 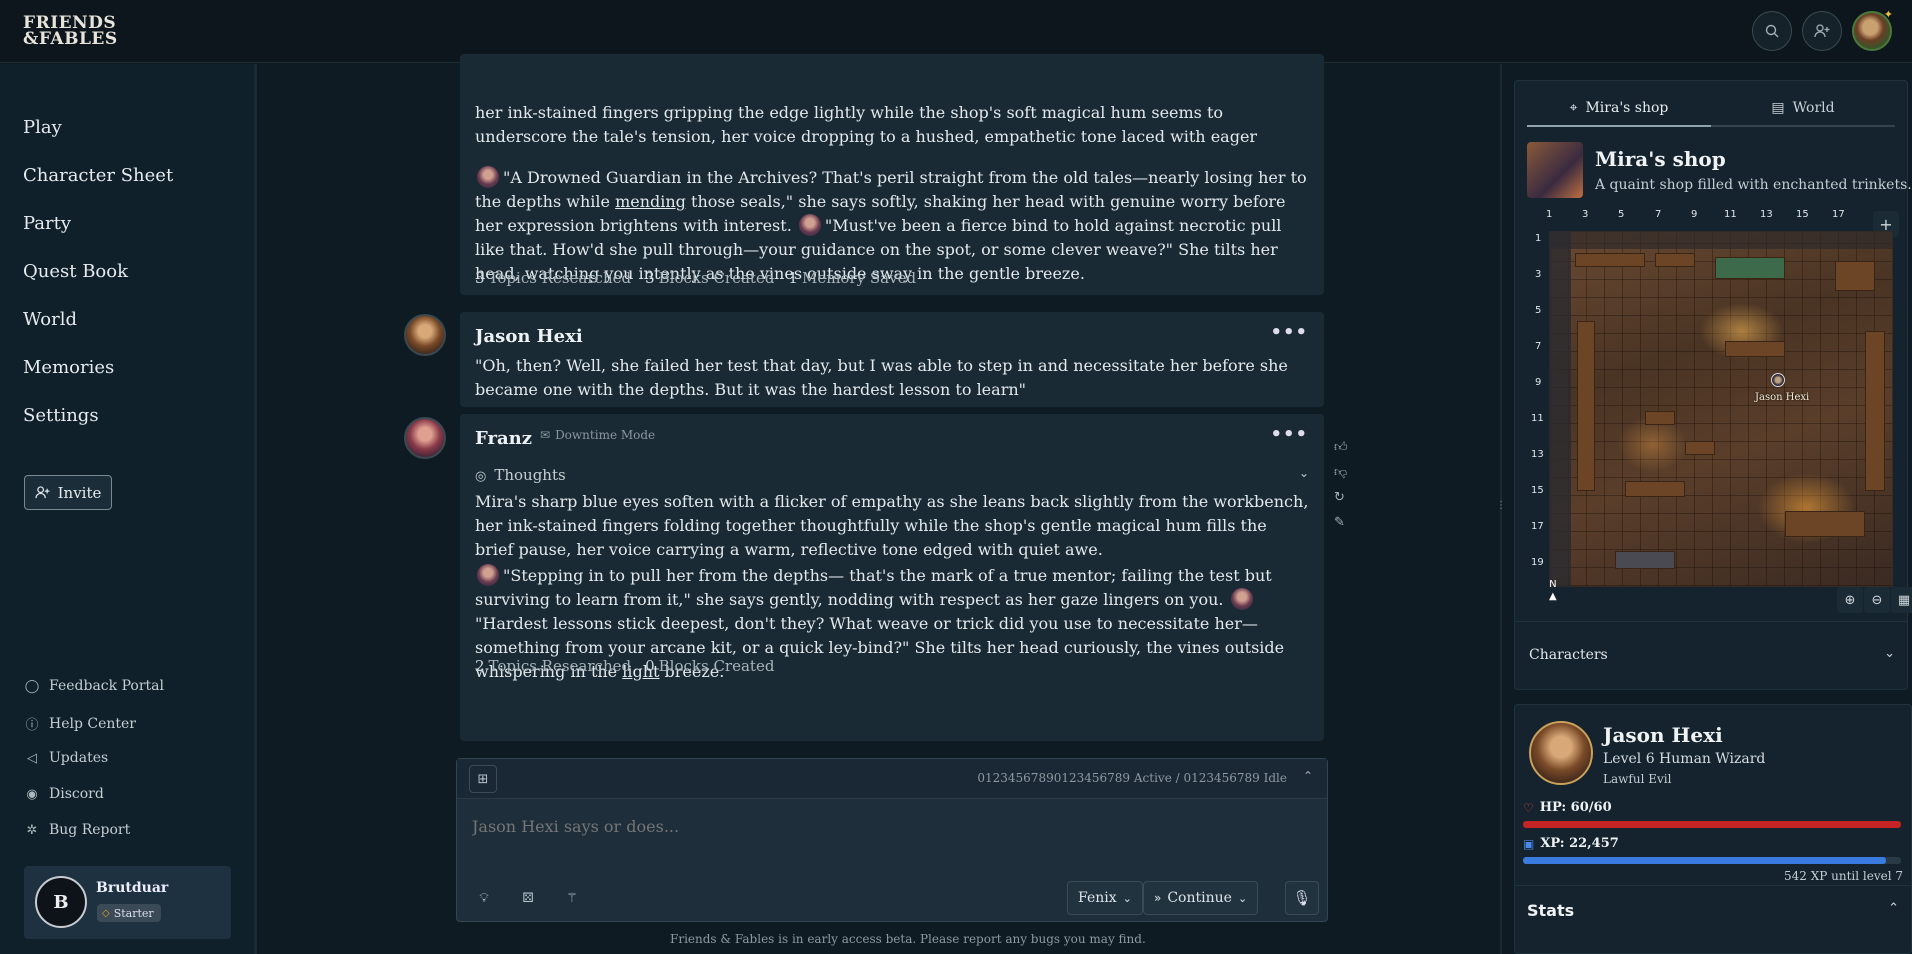 I want to click on book-icon: ▣, so click(x=1529, y=843).